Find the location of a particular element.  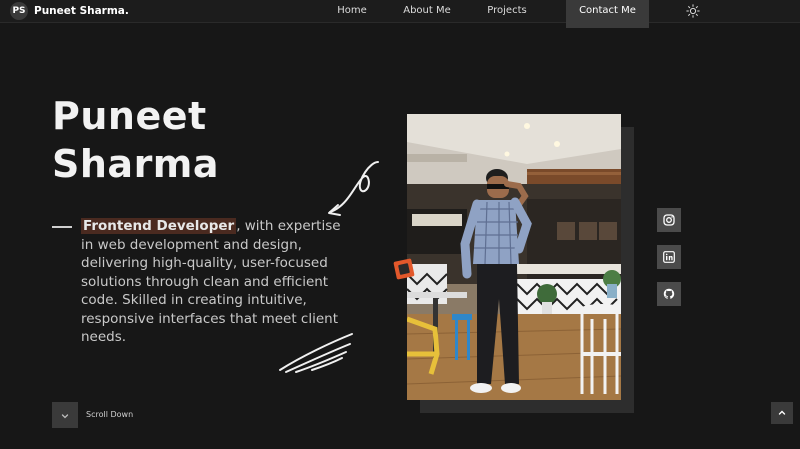

linkedin-link is located at coordinates (669, 257).